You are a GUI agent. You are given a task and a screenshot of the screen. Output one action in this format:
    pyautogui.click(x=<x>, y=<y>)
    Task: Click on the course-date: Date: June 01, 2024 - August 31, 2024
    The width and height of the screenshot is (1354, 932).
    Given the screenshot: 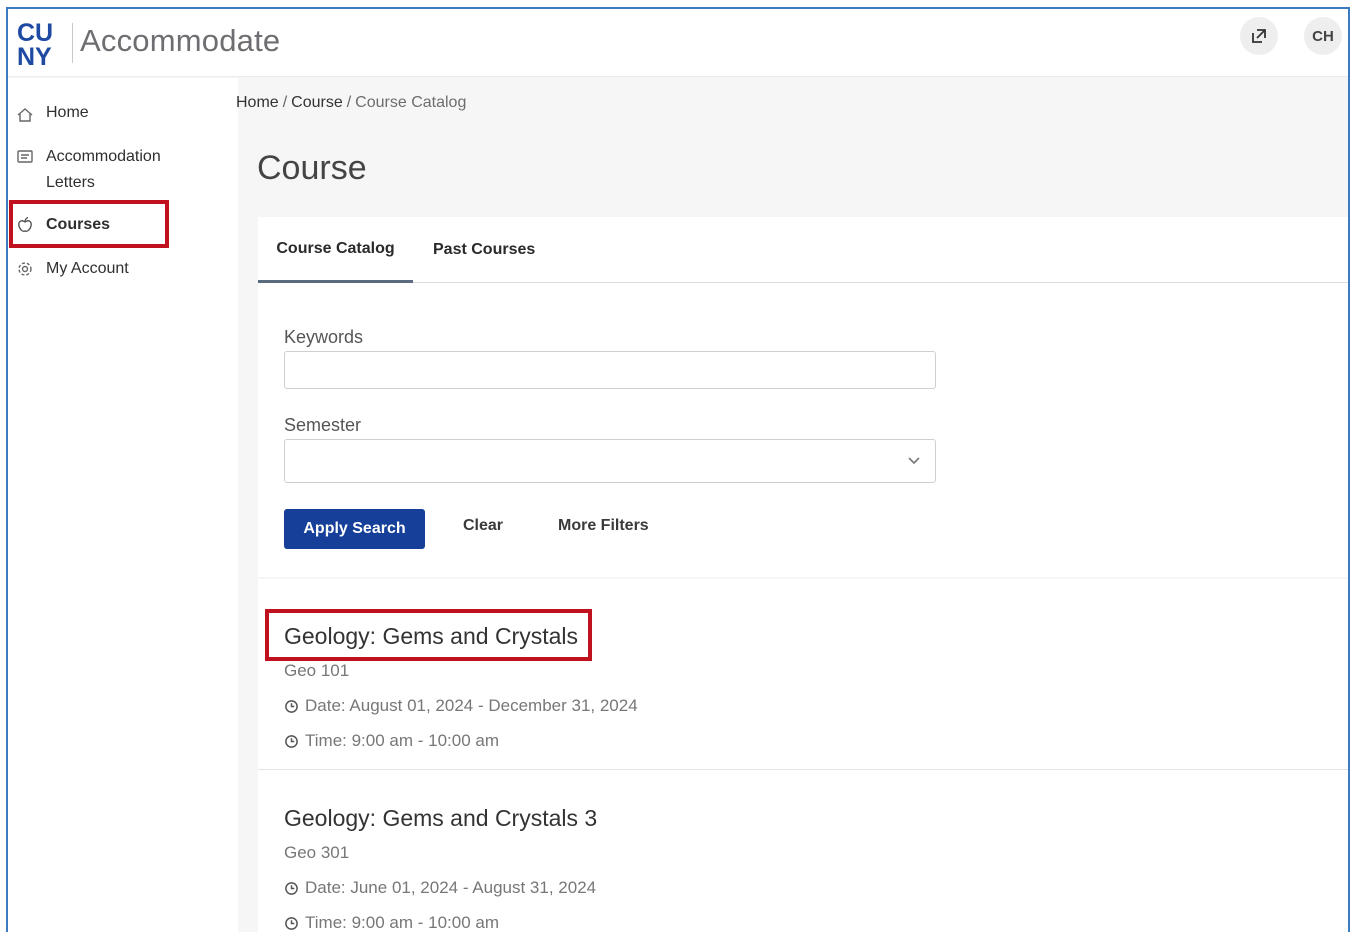 What is the action you would take?
    pyautogui.click(x=440, y=888)
    